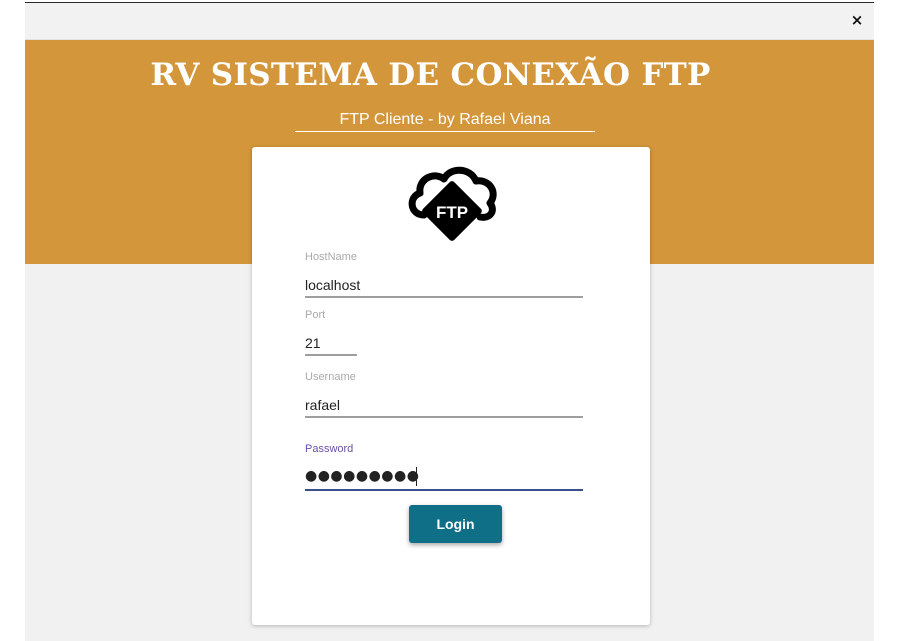  Describe the element at coordinates (452, 212) in the screenshot. I see `logo-text: FTP` at that location.